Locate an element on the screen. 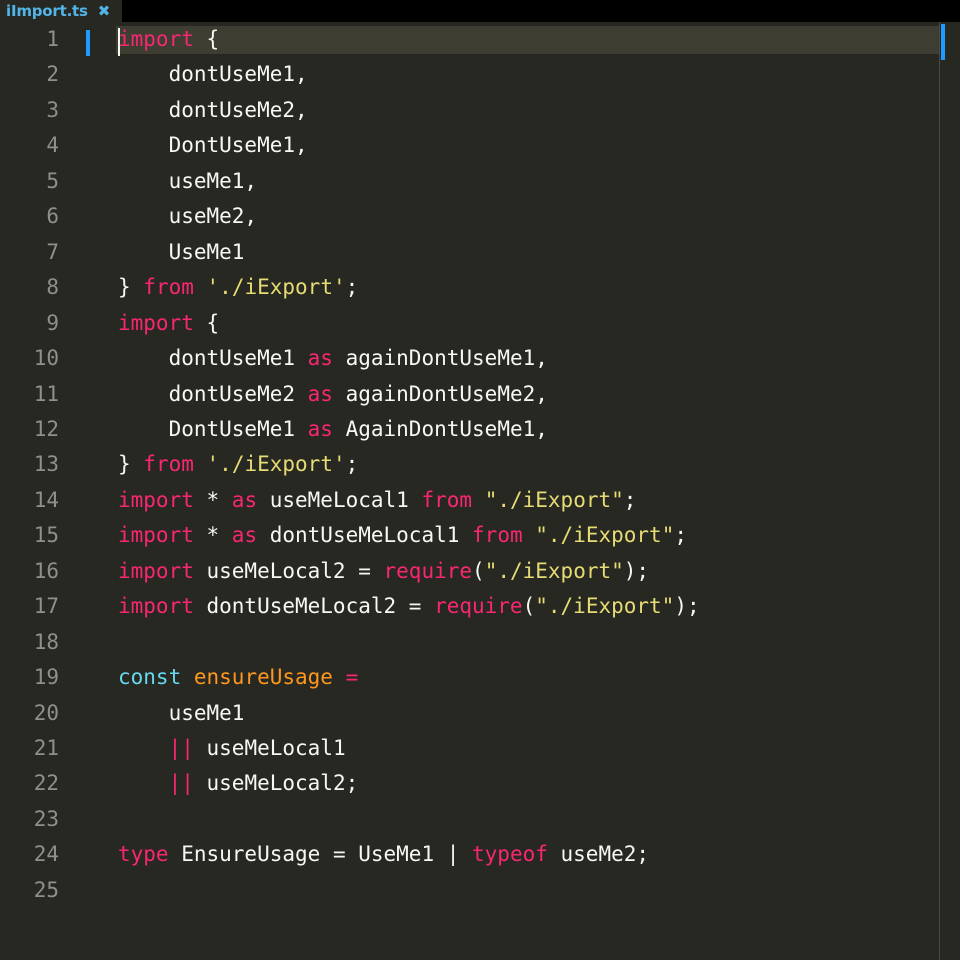 Image resolution: width=960 pixels, height=960 pixels. code-token: dontUseMeLocal1 is located at coordinates (365, 535).